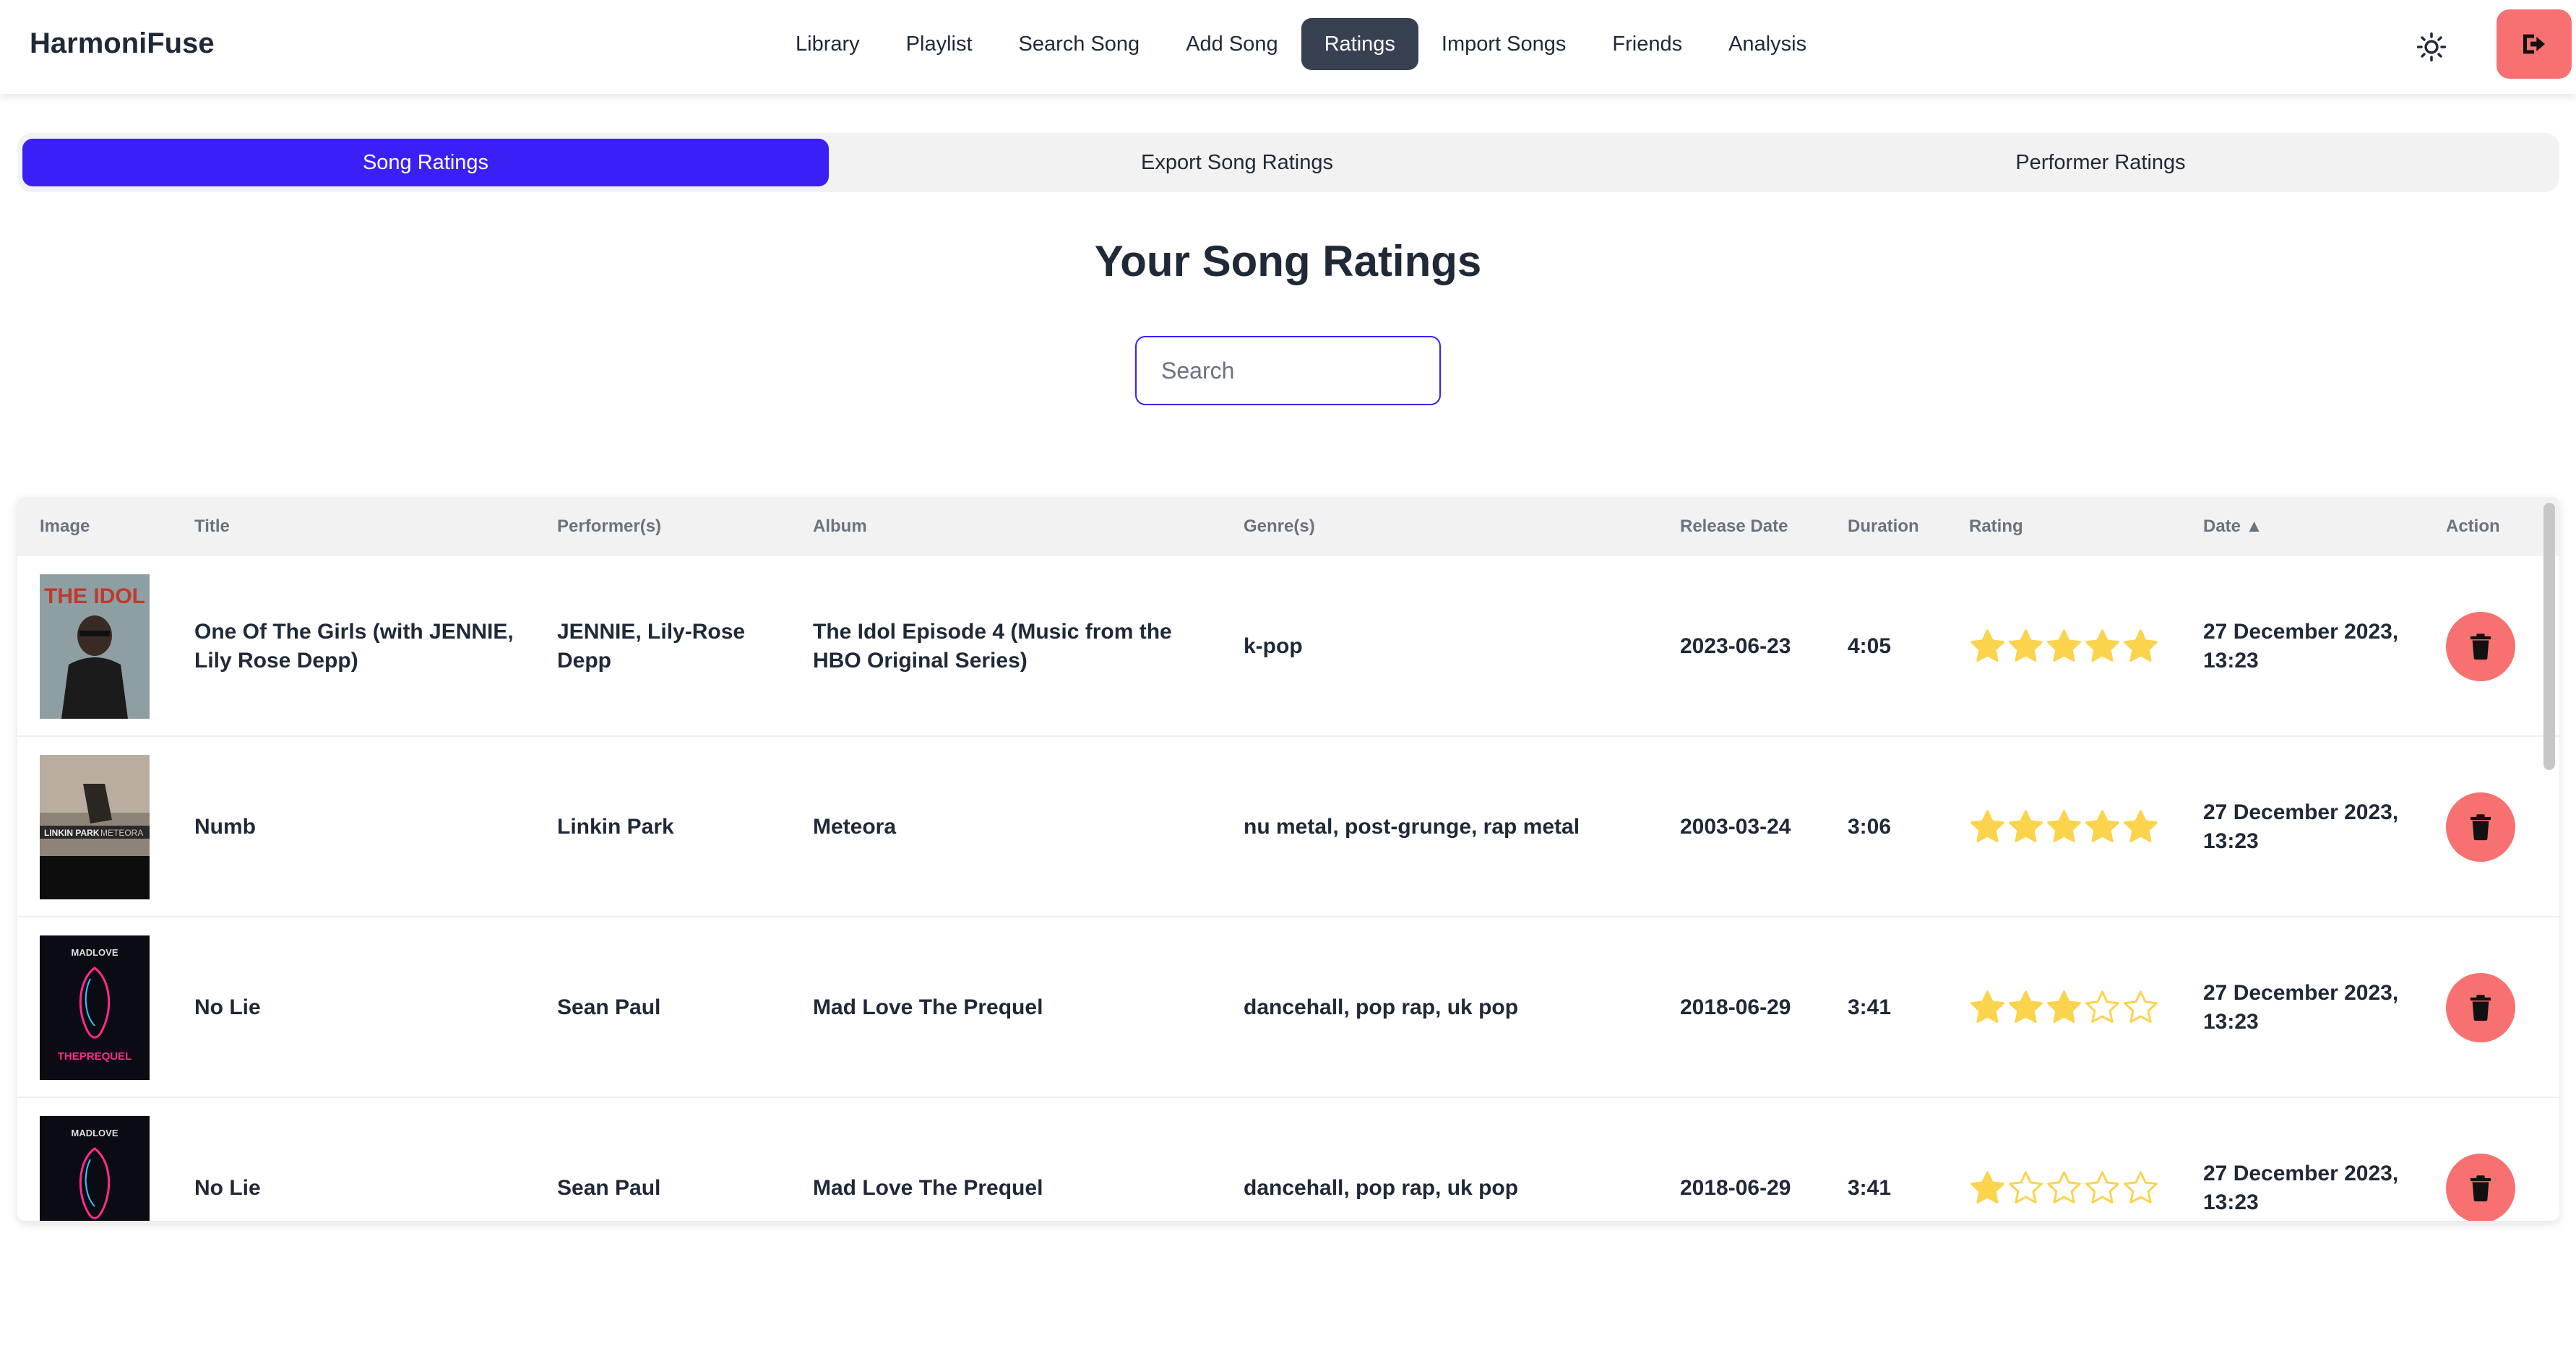  Describe the element at coordinates (94, 596) in the screenshot. I see `svg-text: THE IDOL` at that location.